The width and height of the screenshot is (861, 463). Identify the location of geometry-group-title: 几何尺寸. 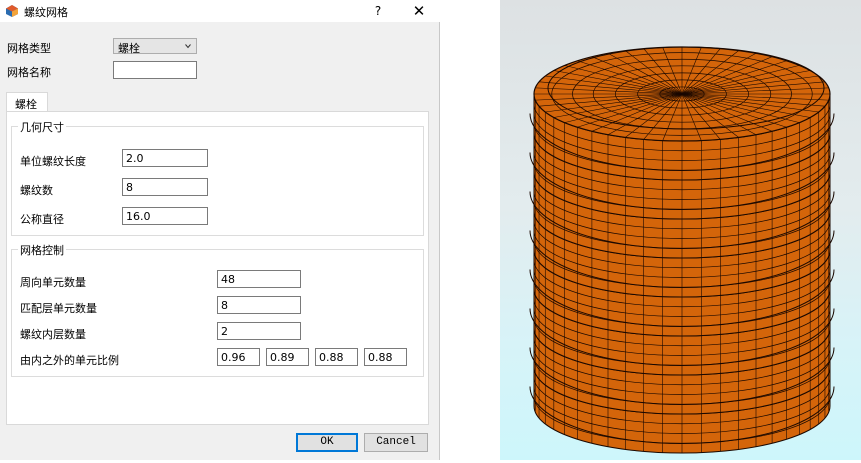
(42, 127).